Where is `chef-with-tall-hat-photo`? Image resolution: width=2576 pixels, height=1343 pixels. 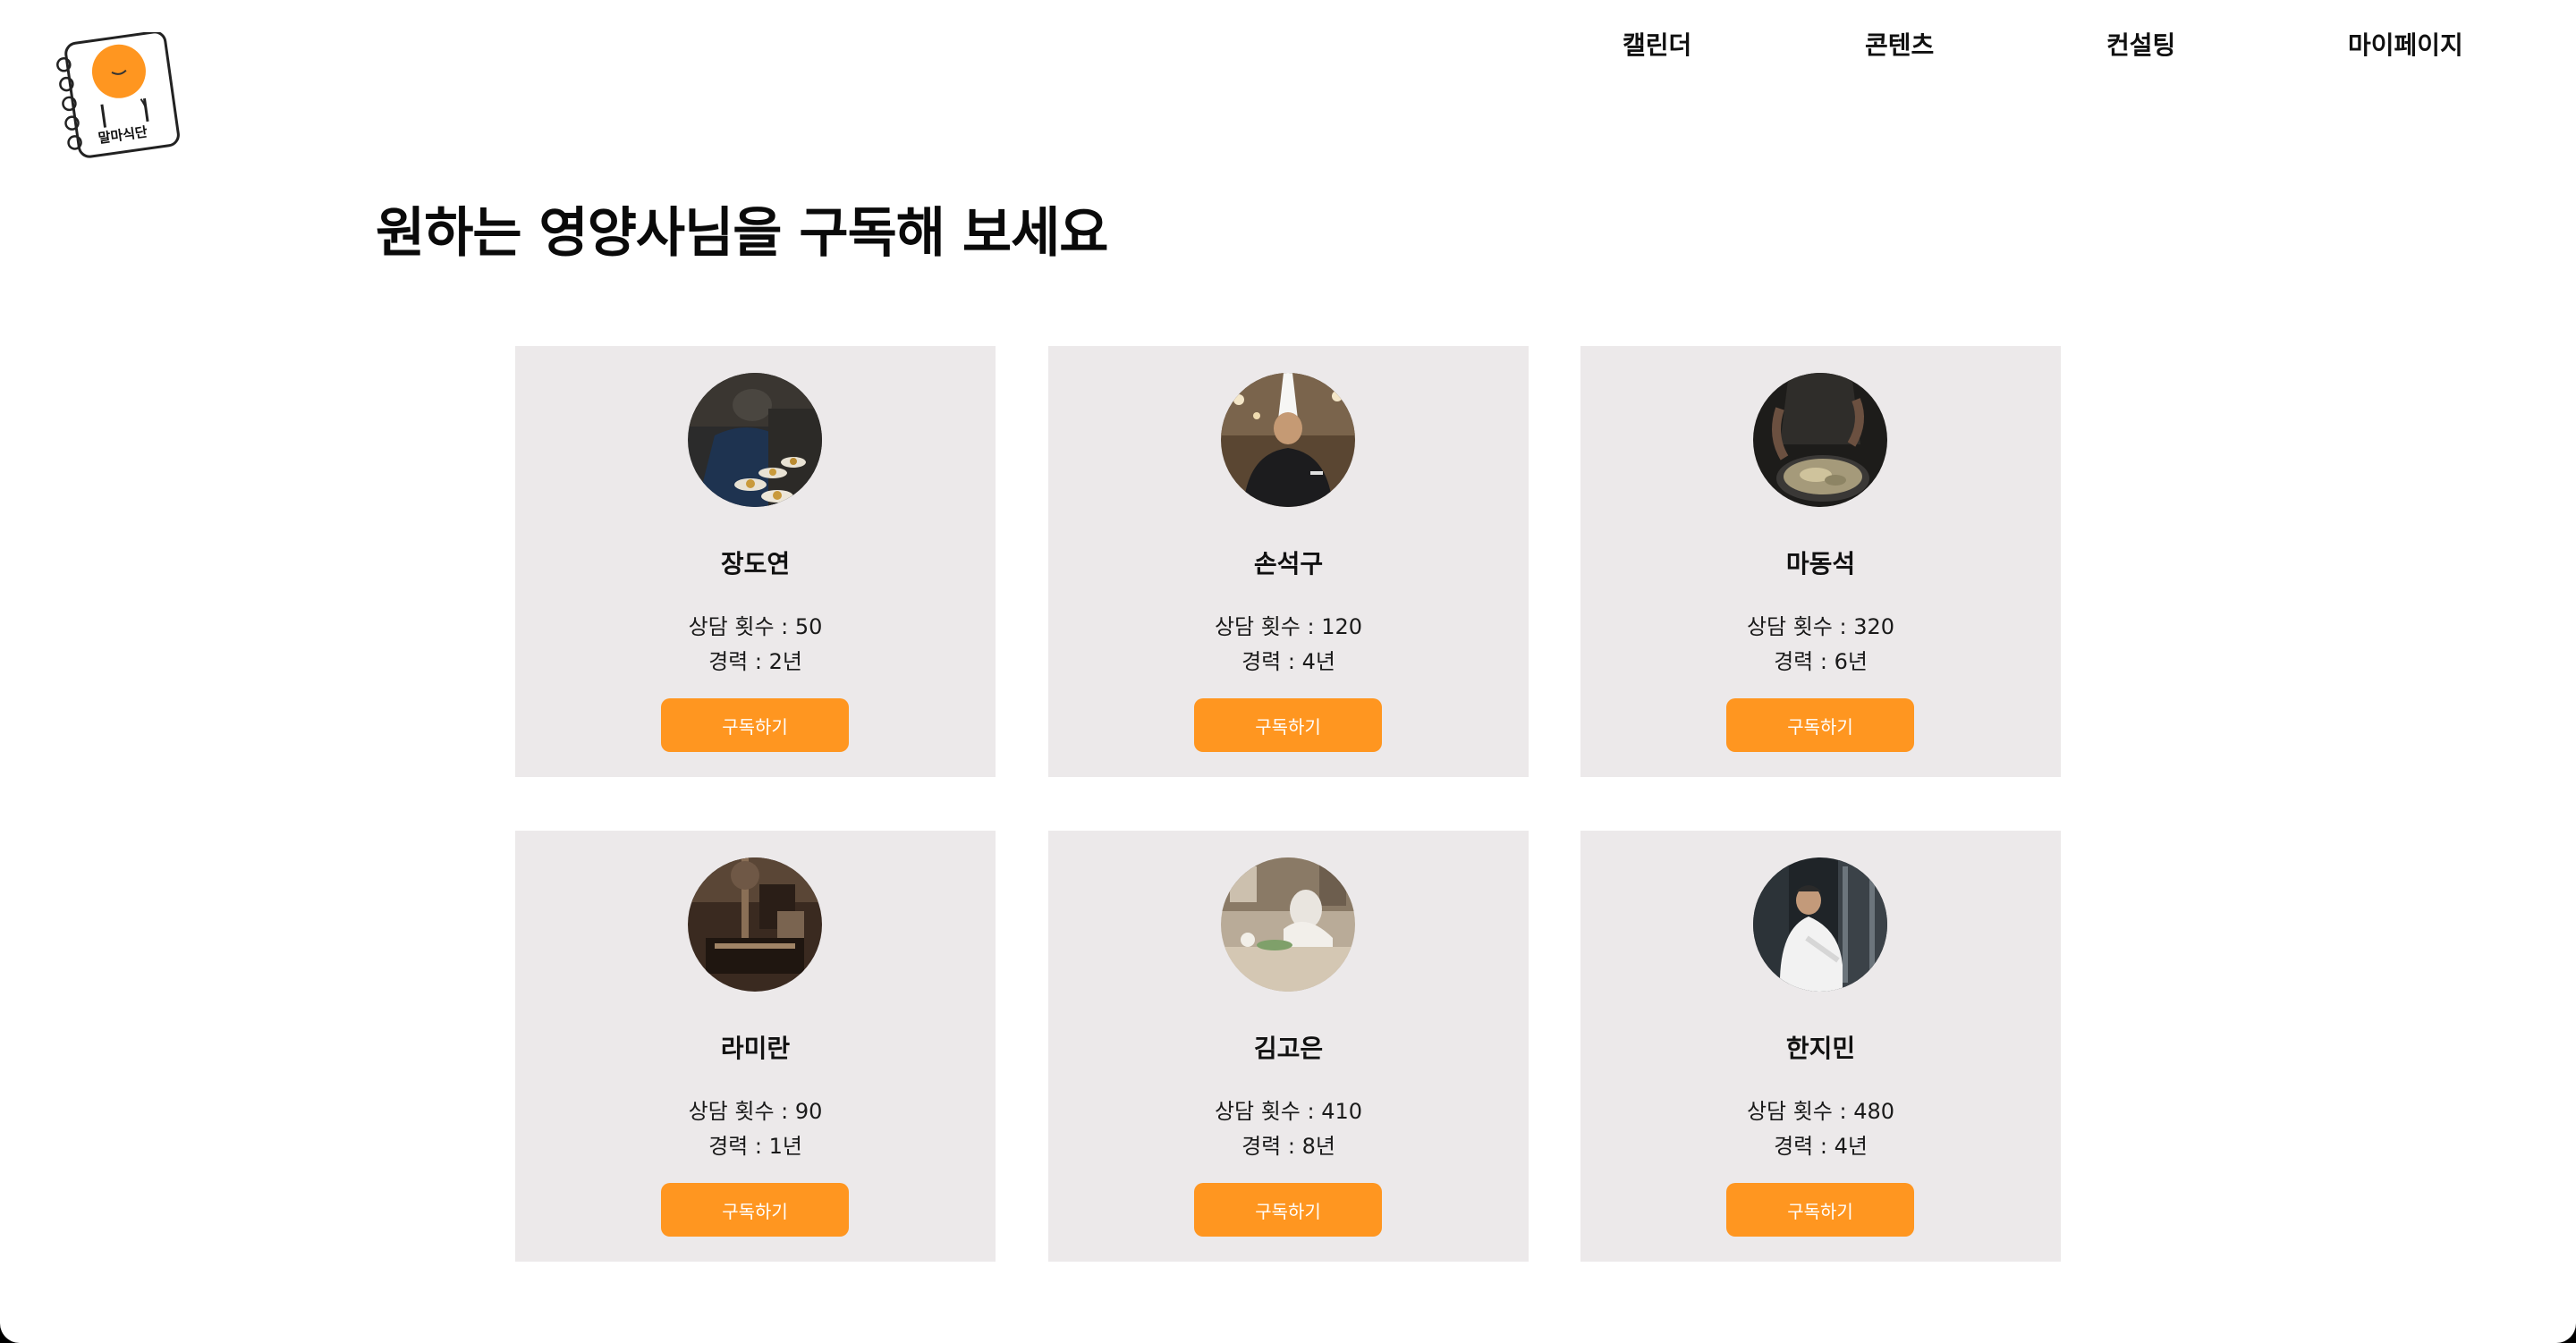 chef-with-tall-hat-photo is located at coordinates (1288, 440).